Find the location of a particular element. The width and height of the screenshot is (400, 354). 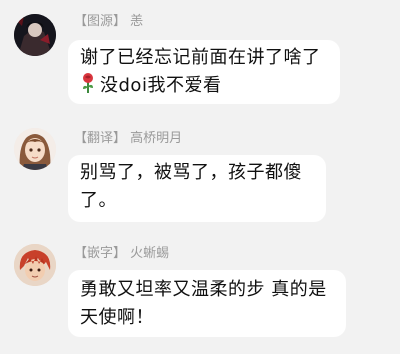

avatar-dark-image is located at coordinates (35, 35).